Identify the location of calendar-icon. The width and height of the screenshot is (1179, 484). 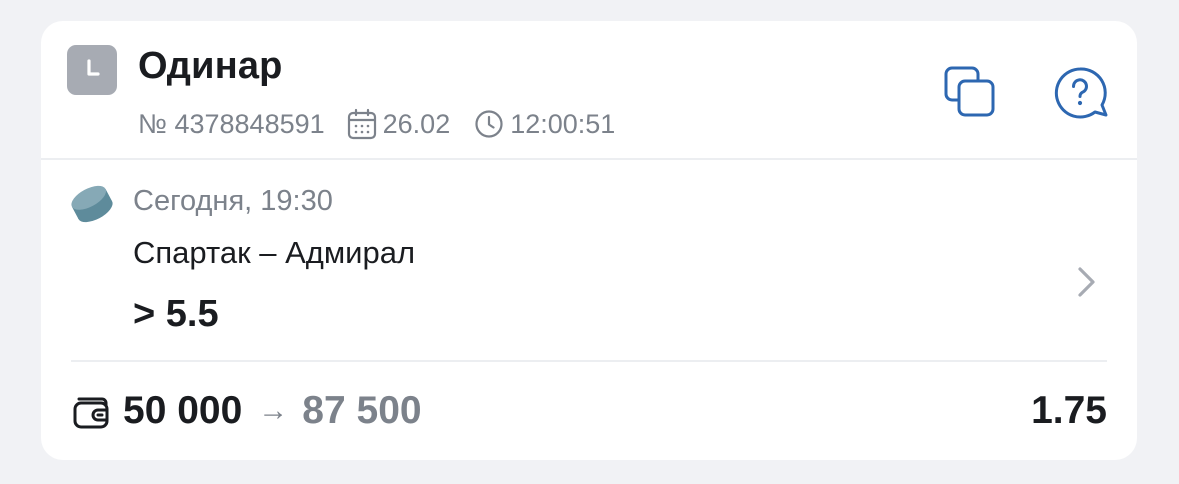
(361, 124).